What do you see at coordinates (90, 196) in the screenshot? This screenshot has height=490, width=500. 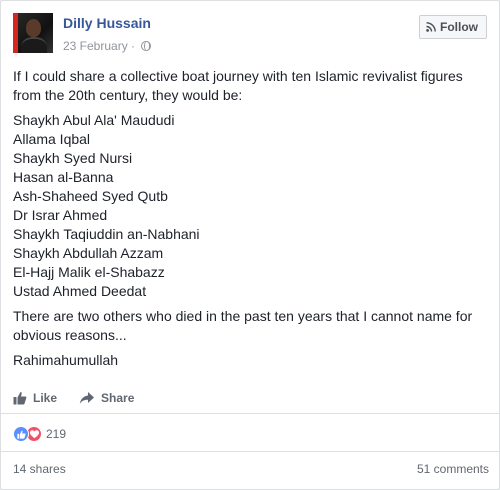 I see `list-item: Ash-Shaheed Syed Qutb` at bounding box center [90, 196].